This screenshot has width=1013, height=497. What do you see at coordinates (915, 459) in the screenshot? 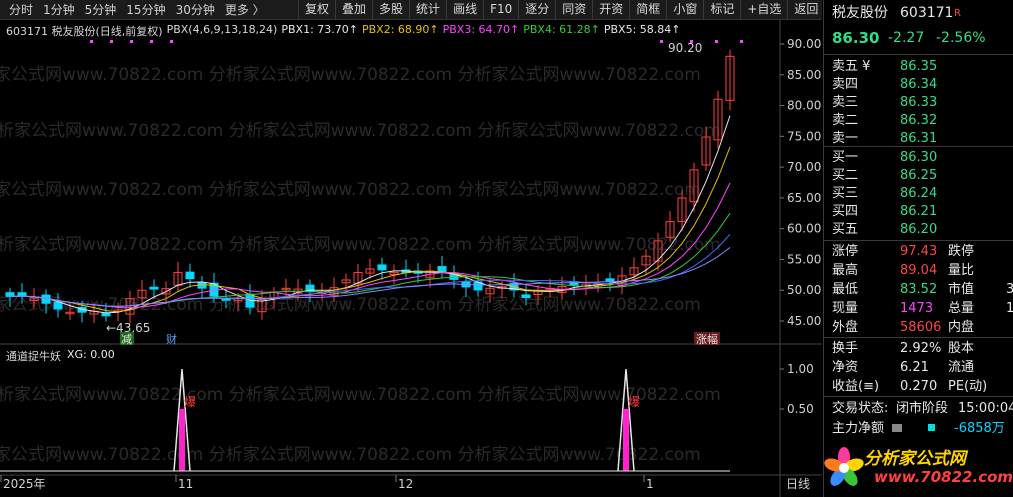
I see `logo-text: 分析家公式网` at bounding box center [915, 459].